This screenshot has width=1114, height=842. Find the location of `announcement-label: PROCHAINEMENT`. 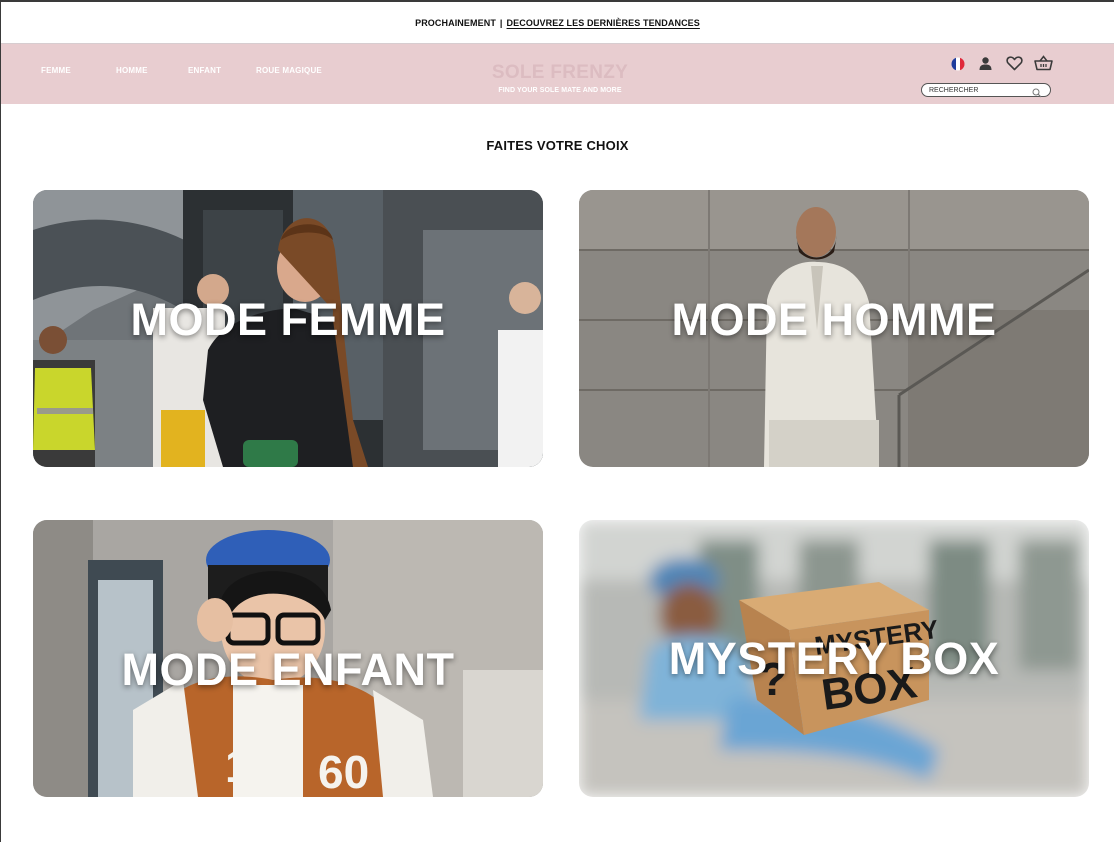

announcement-label: PROCHAINEMENT is located at coordinates (455, 22).